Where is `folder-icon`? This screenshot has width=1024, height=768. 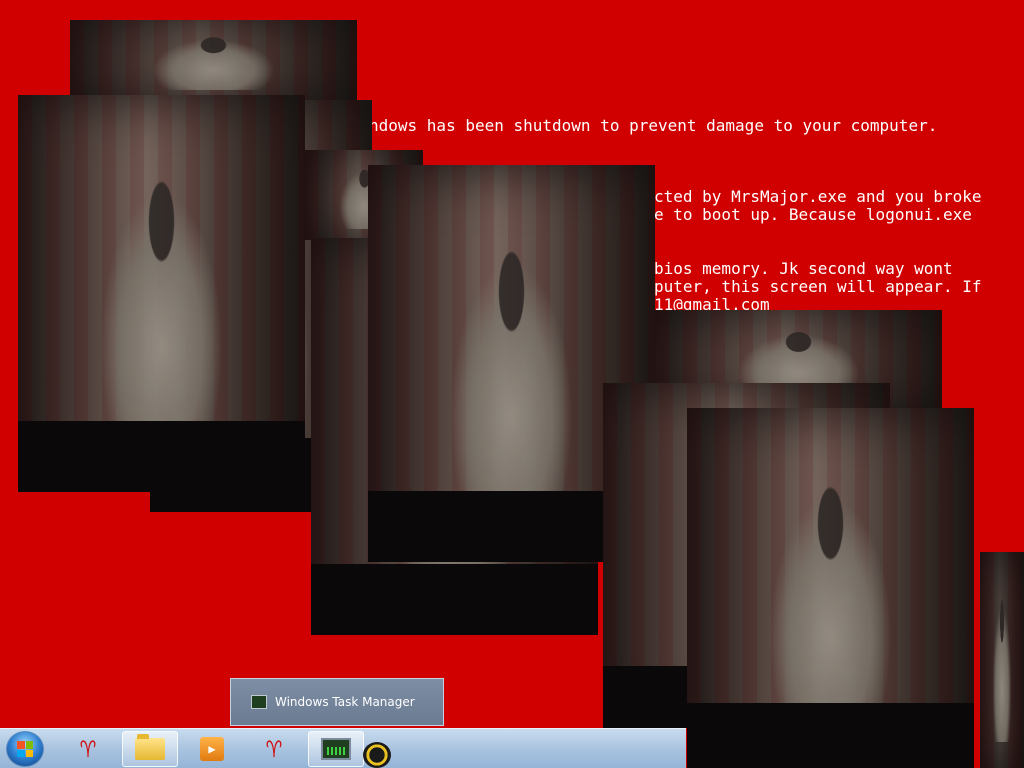
folder-icon is located at coordinates (150, 747).